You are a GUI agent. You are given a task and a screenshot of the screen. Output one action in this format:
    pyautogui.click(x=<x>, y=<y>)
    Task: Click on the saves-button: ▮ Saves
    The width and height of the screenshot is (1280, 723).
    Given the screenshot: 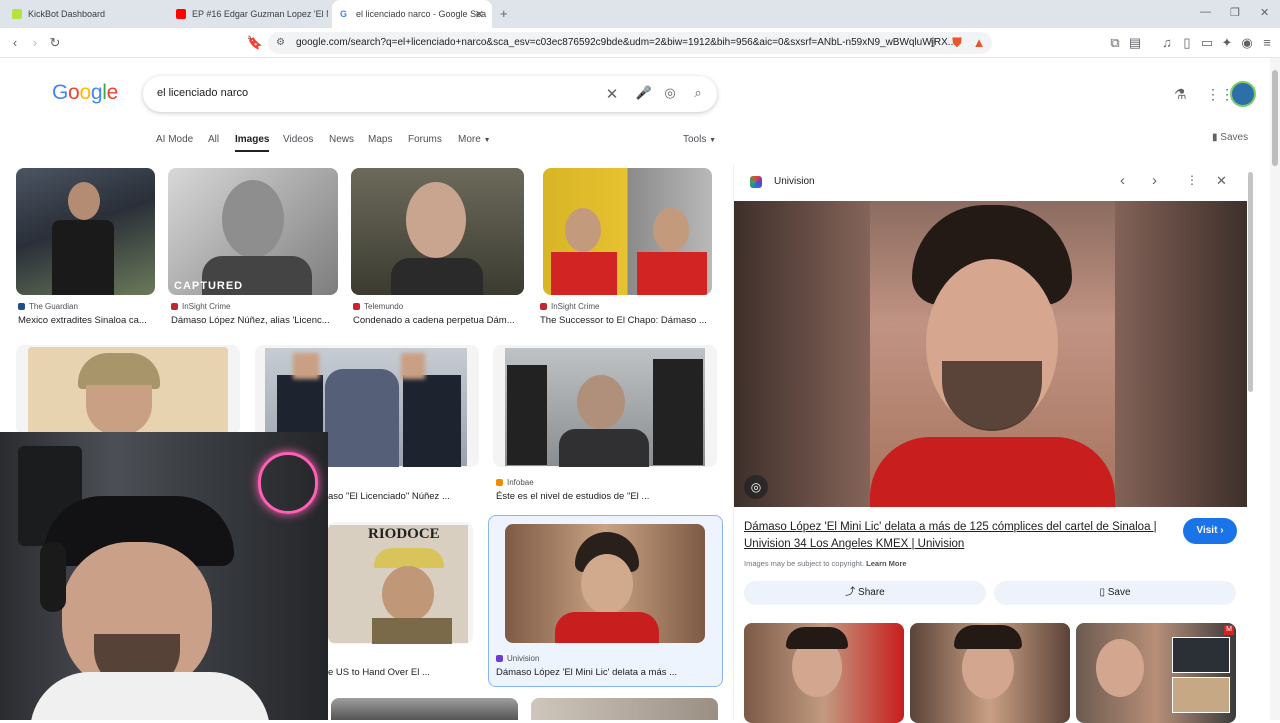 What is the action you would take?
    pyautogui.click(x=1230, y=137)
    